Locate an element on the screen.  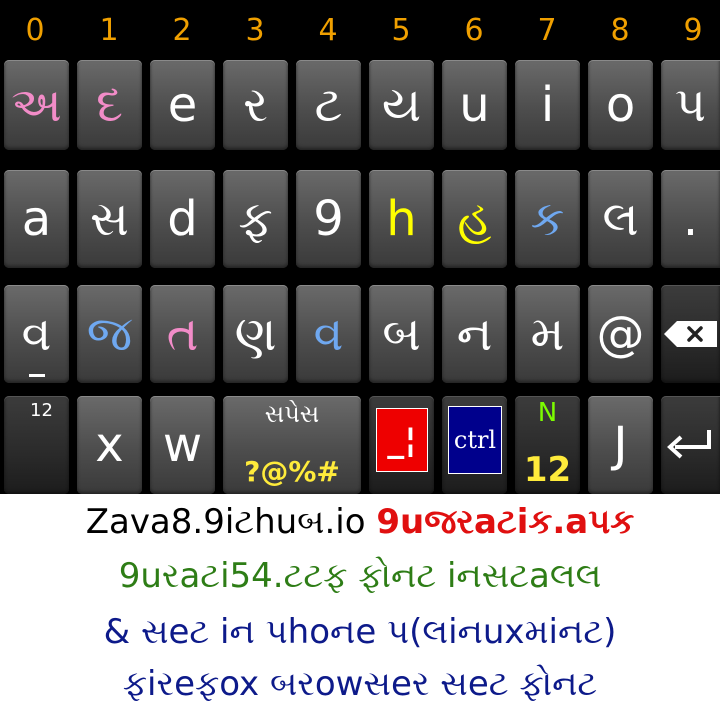
number-hint-3: 3 is located at coordinates (255, 30).